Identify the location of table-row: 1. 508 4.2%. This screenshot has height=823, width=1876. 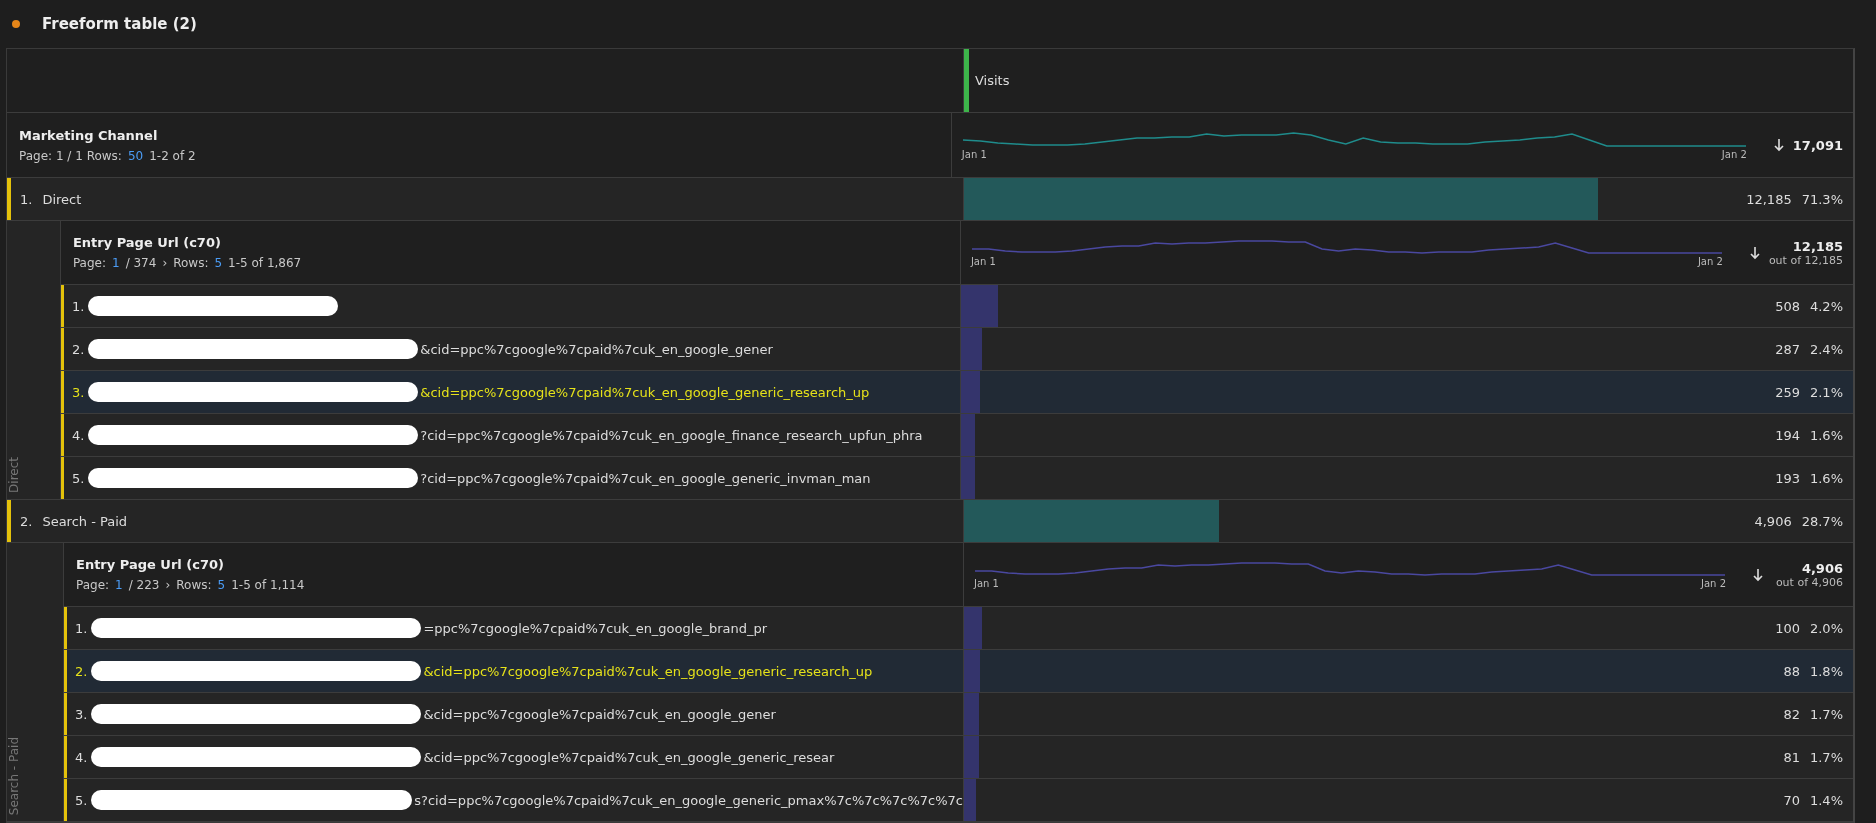
(956, 306).